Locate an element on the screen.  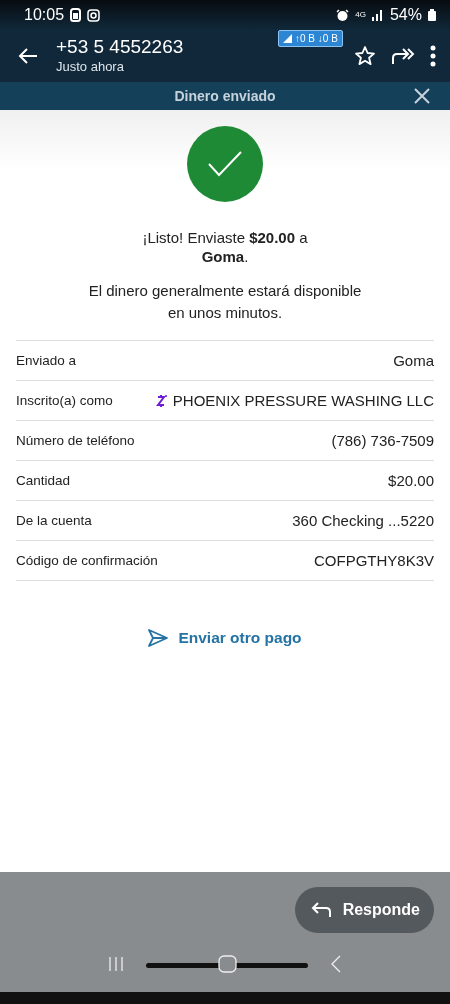
detail-value: $20.00 is located at coordinates (411, 480).